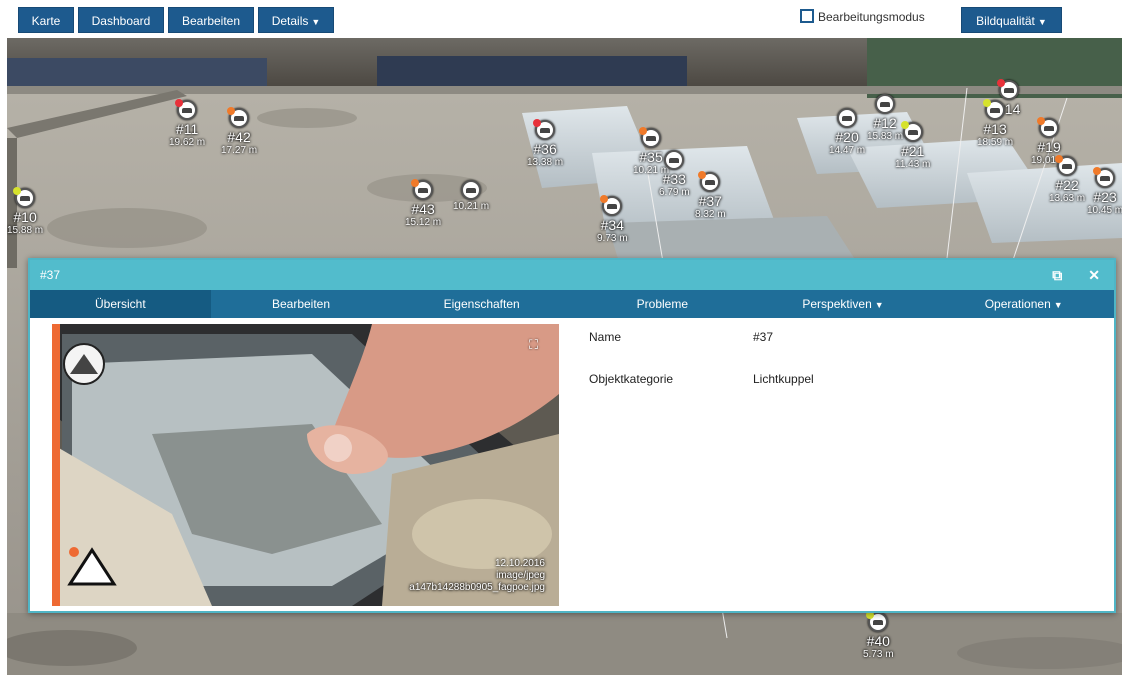 The width and height of the screenshot is (1122, 675). What do you see at coordinates (301, 304) in the screenshot?
I see `tab-bearbeiten: Bearbeiten` at bounding box center [301, 304].